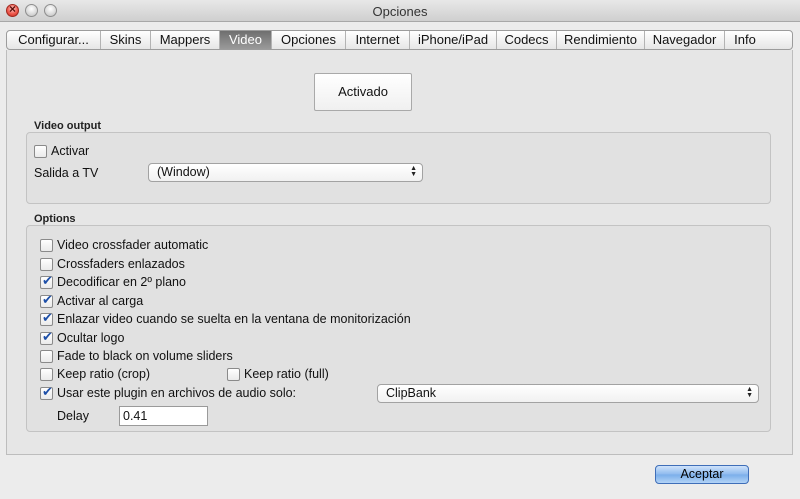 Image resolution: width=800 pixels, height=499 pixels. Describe the element at coordinates (183, 172) in the screenshot. I see `salida-tv-value: (Window)` at that location.